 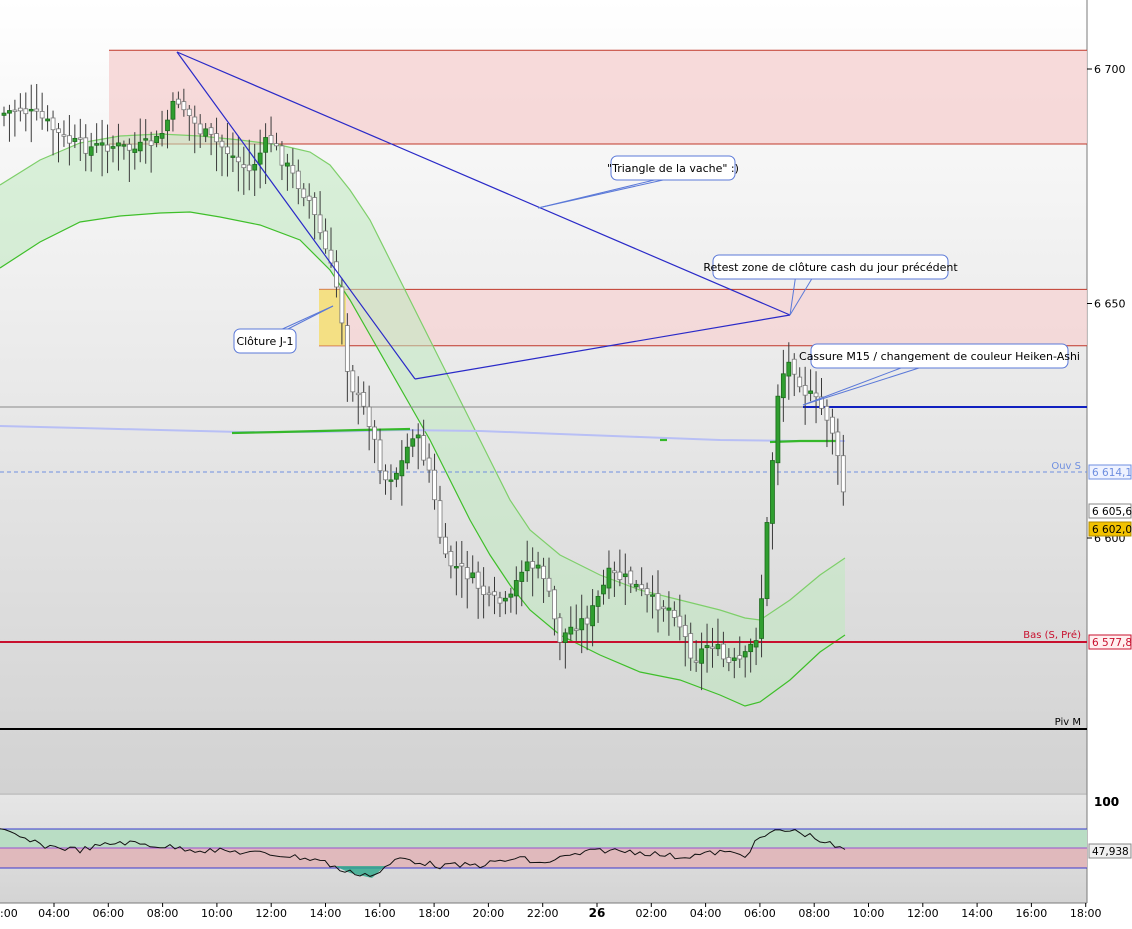 I want to click on right-axis-background, so click(x=1109, y=462).